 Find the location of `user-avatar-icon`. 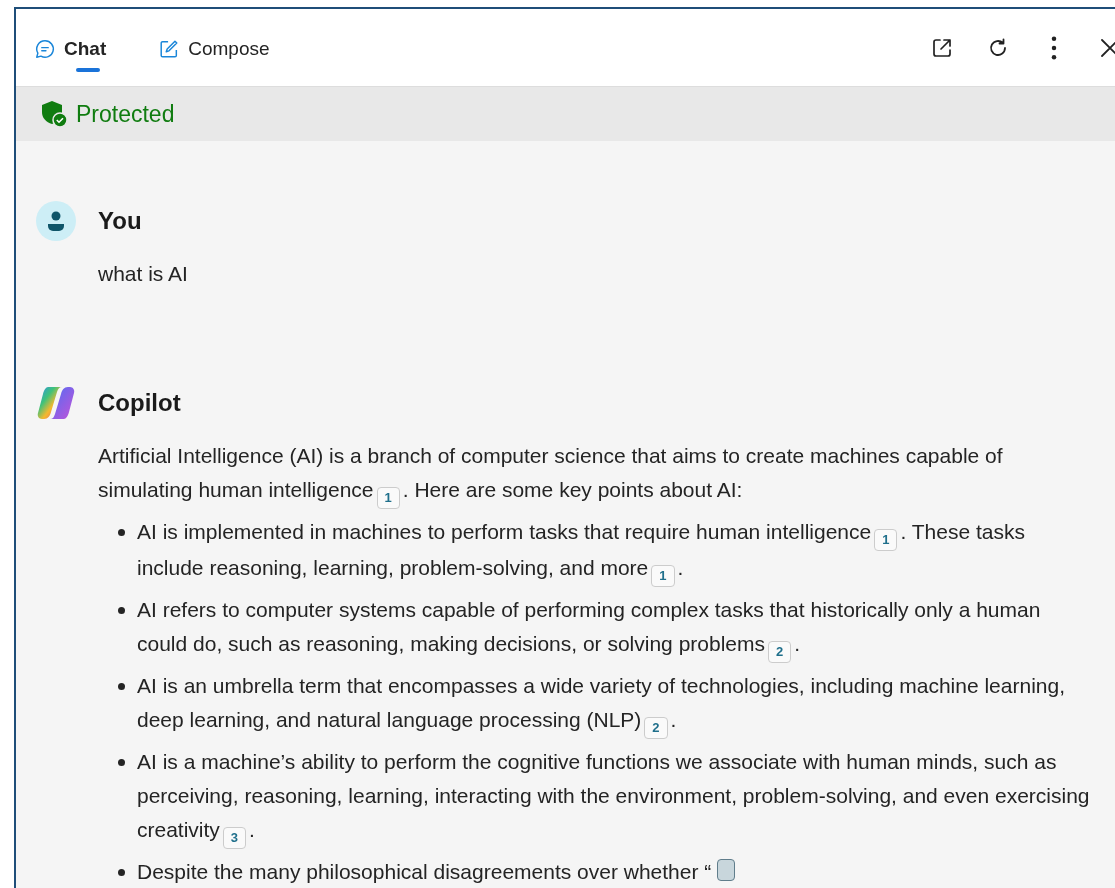

user-avatar-icon is located at coordinates (56, 221).